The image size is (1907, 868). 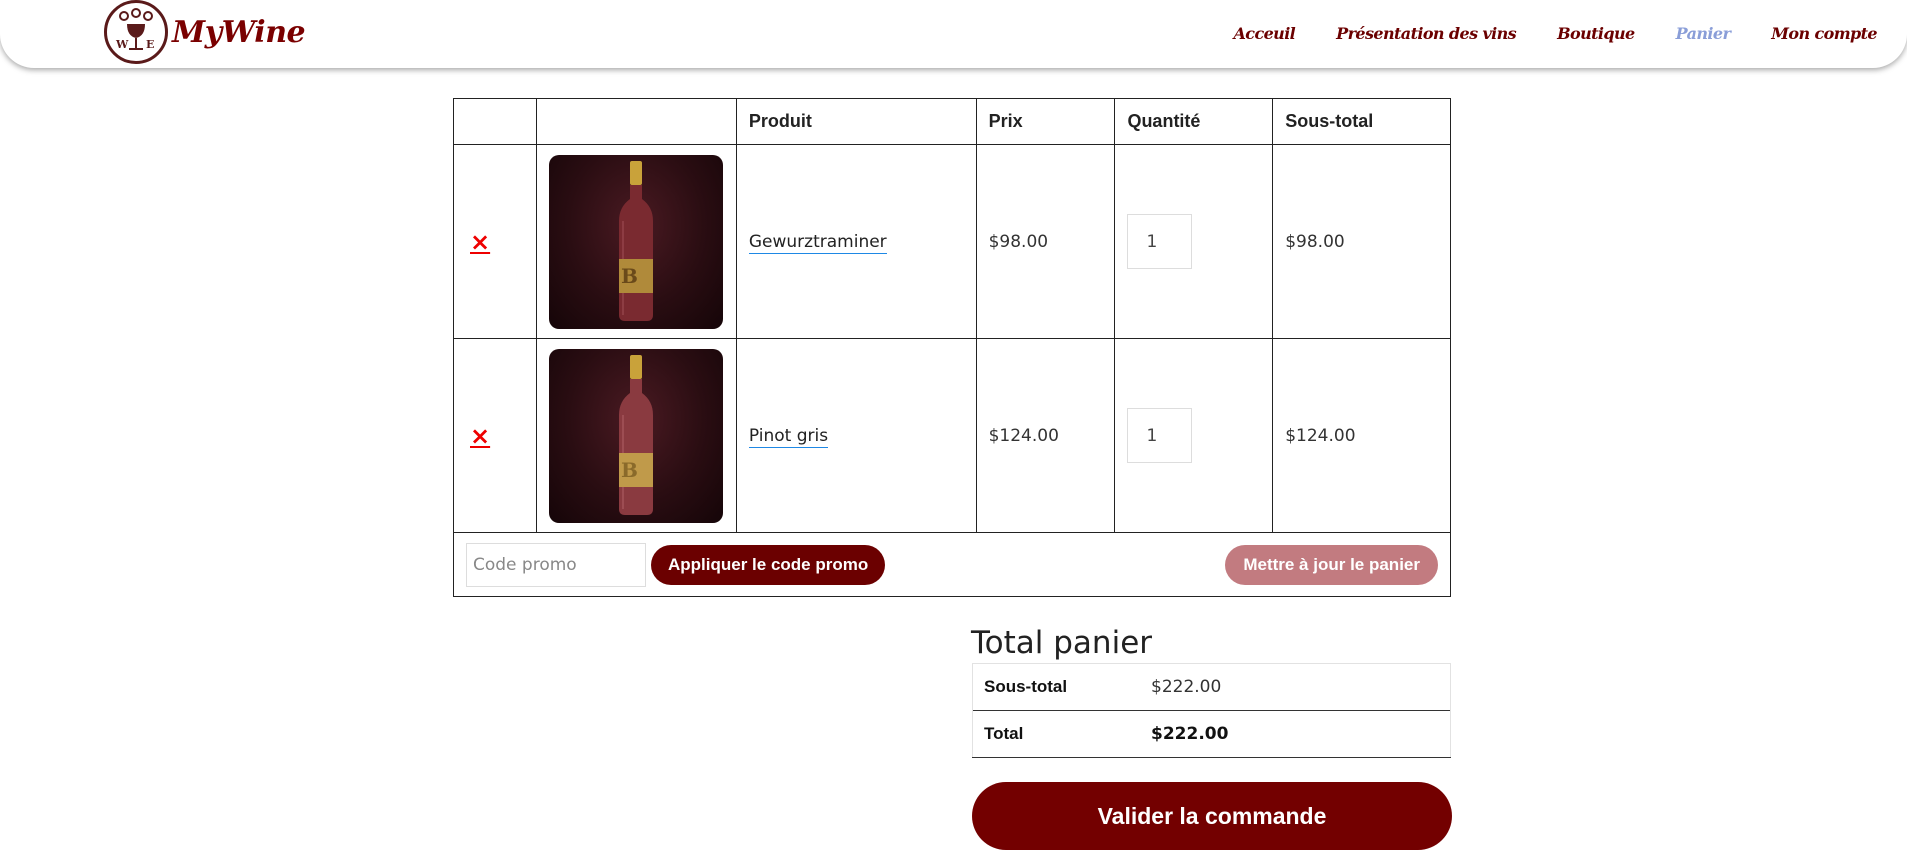 I want to click on price-cell: $124.00, so click(x=1045, y=435).